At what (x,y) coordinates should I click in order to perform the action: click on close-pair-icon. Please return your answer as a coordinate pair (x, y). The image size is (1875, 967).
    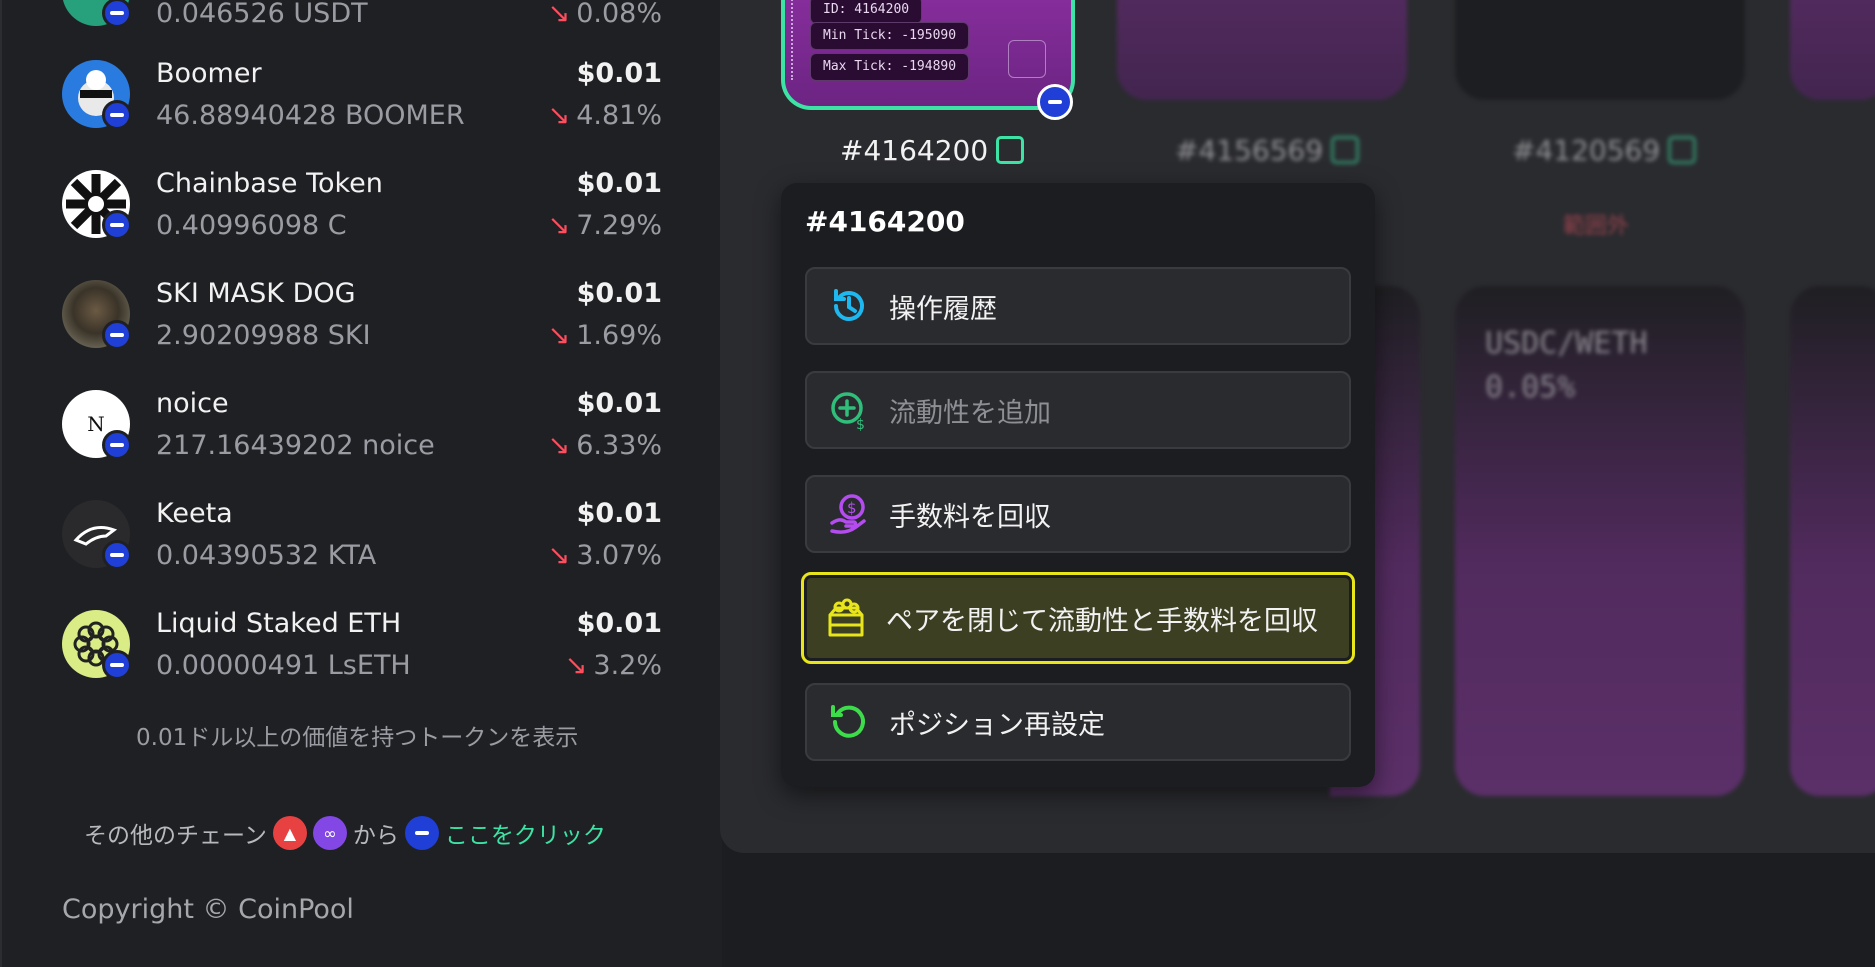
    Looking at the image, I should click on (846, 618).